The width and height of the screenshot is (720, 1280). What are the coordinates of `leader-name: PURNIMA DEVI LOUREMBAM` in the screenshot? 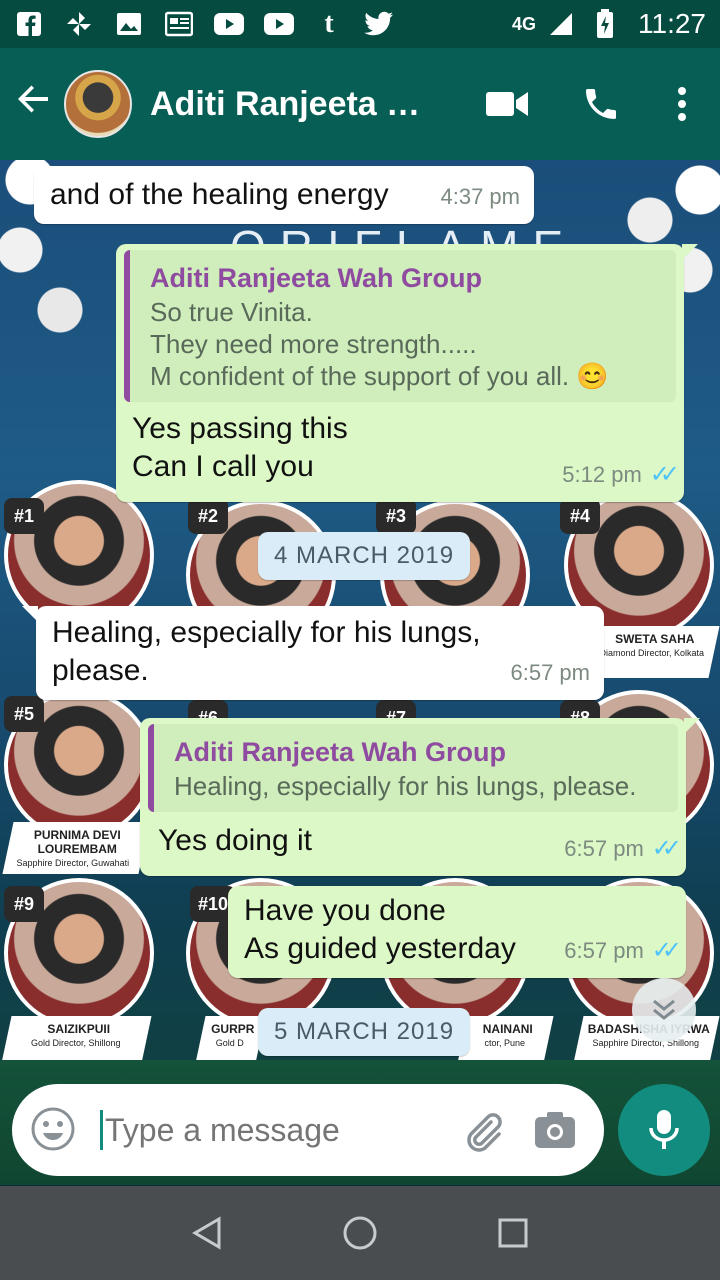 It's located at (77, 842).